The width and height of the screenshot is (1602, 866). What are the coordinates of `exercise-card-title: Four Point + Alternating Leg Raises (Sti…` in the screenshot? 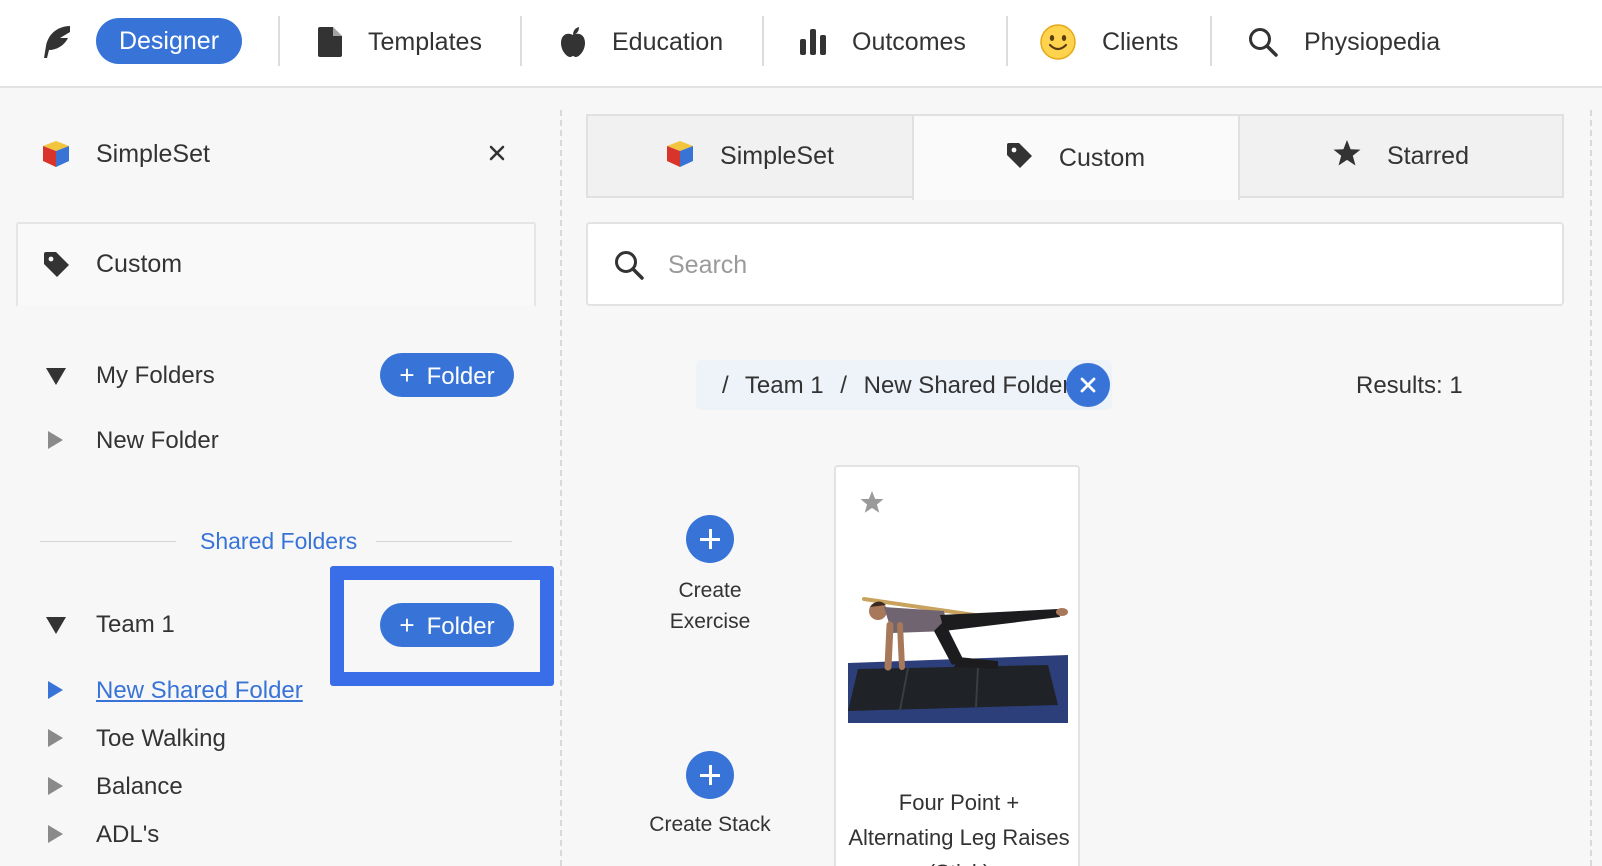 It's located at (959, 828).